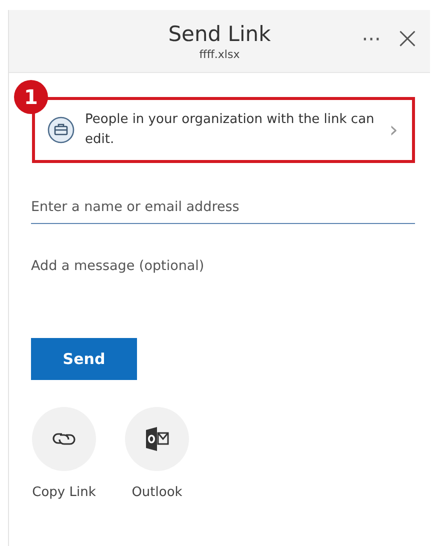  What do you see at coordinates (84, 359) in the screenshot?
I see `send-button: Send` at bounding box center [84, 359].